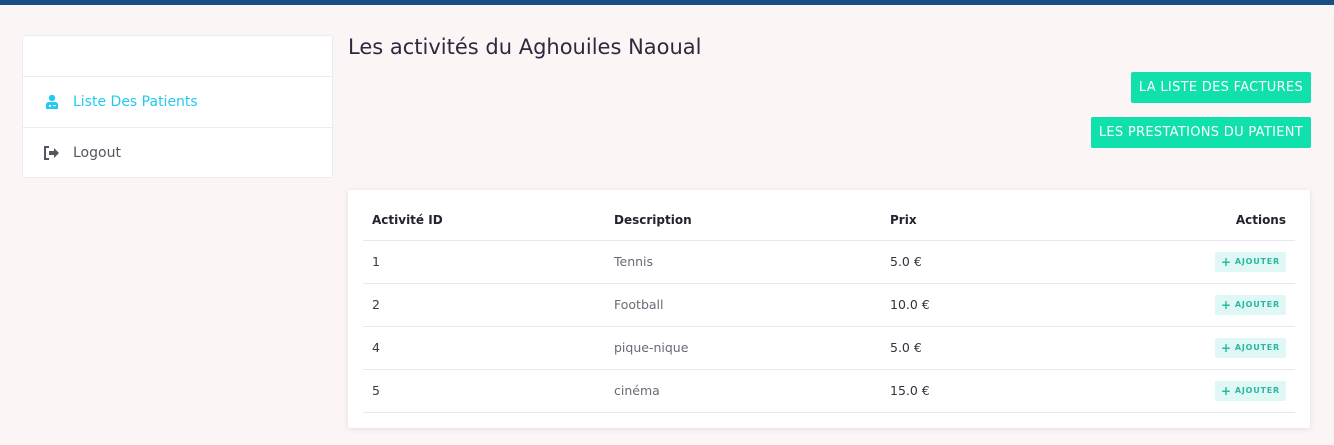  Describe the element at coordinates (52, 102) in the screenshot. I see `doctor-icon` at that location.